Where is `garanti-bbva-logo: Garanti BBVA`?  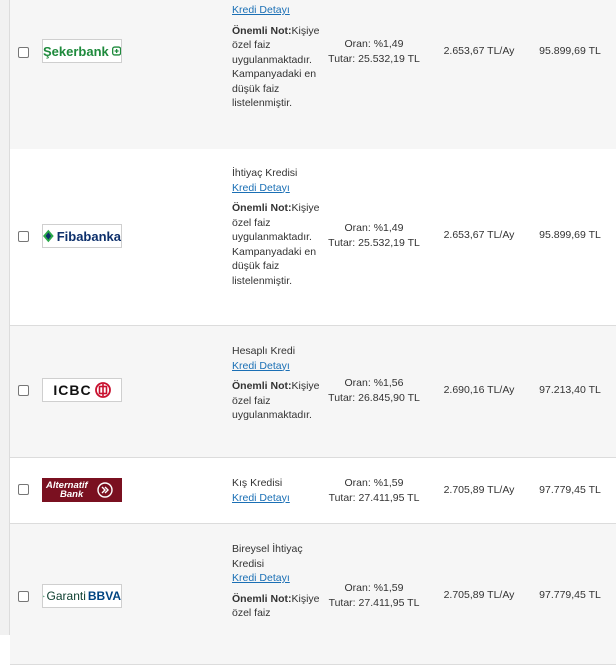 garanti-bbva-logo: Garanti BBVA is located at coordinates (82, 596).